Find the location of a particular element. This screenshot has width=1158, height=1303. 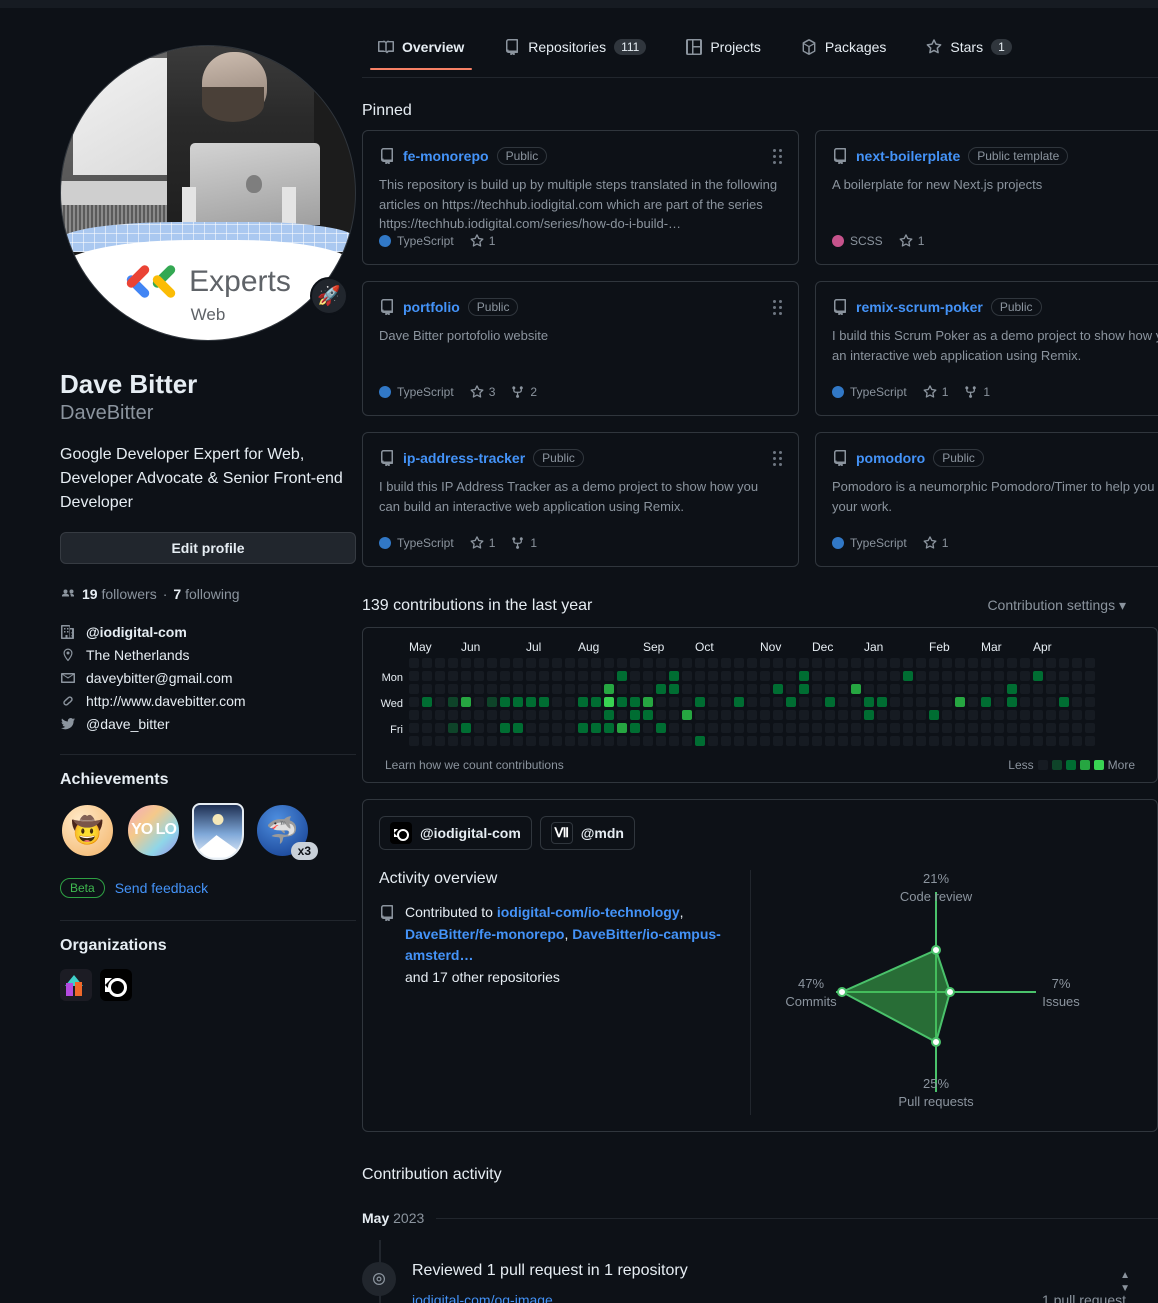

pinned-repo-name: ip-address-tracker is located at coordinates (464, 458).